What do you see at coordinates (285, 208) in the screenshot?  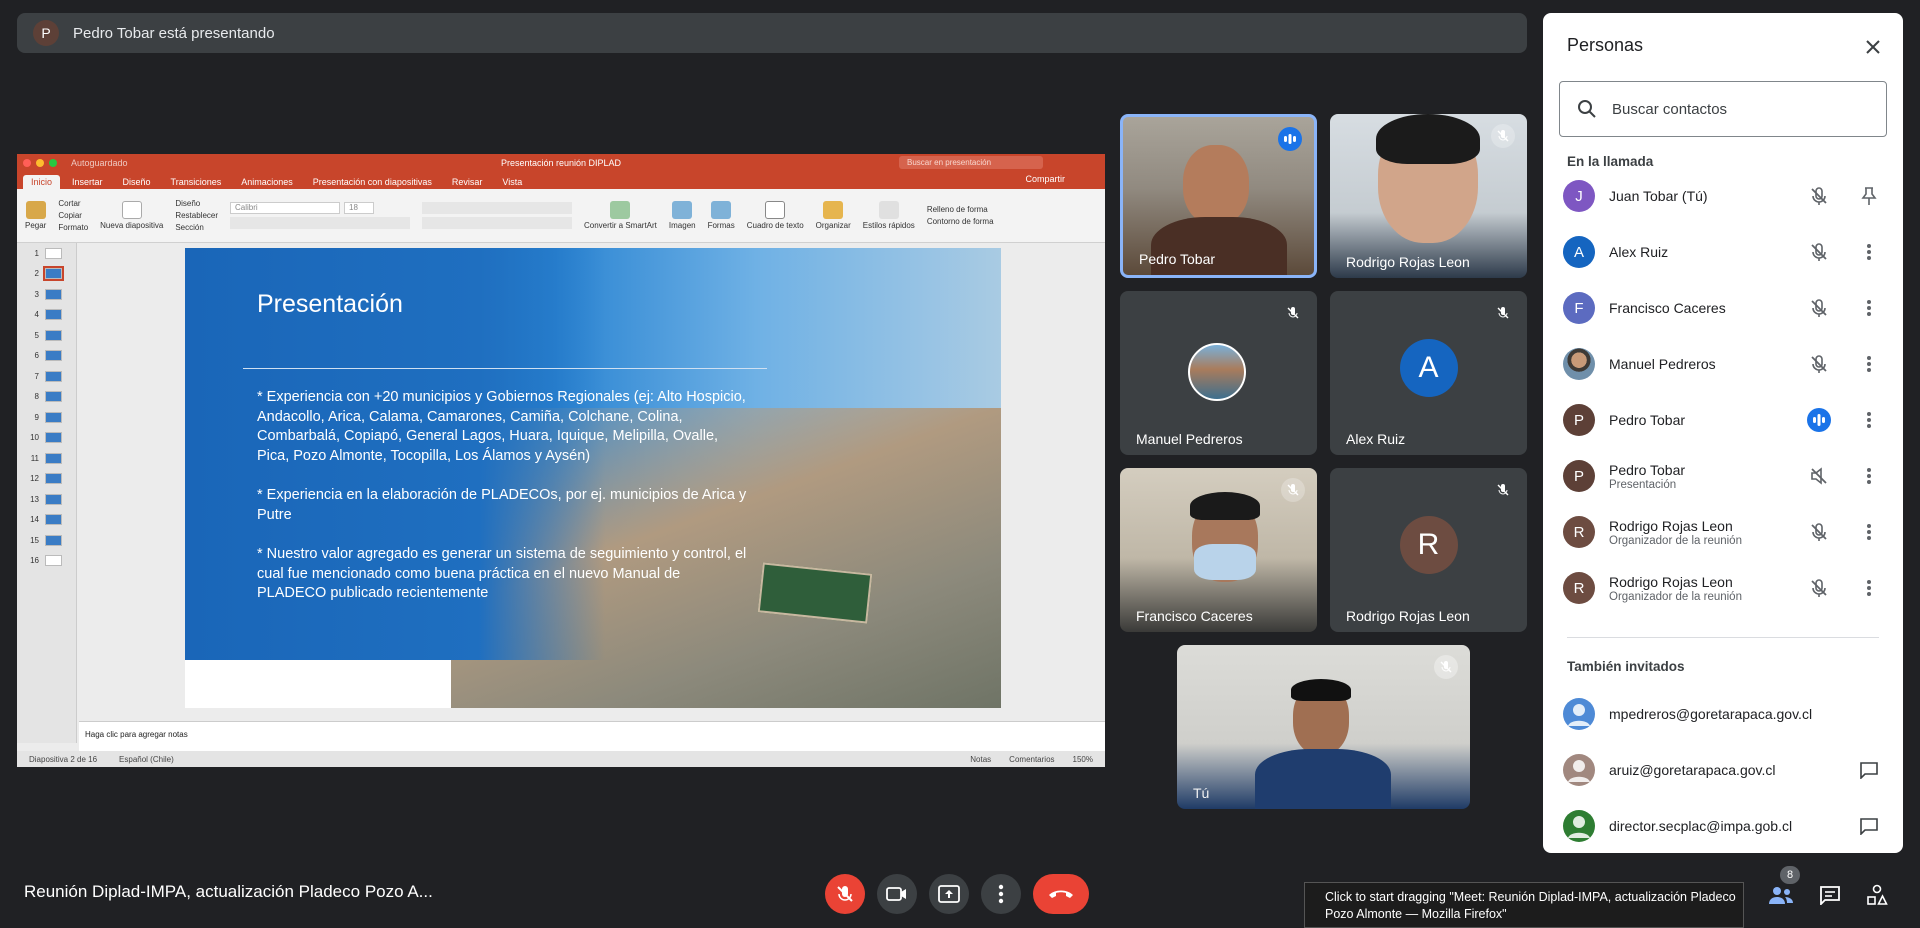 I see `font-box: Calibri` at bounding box center [285, 208].